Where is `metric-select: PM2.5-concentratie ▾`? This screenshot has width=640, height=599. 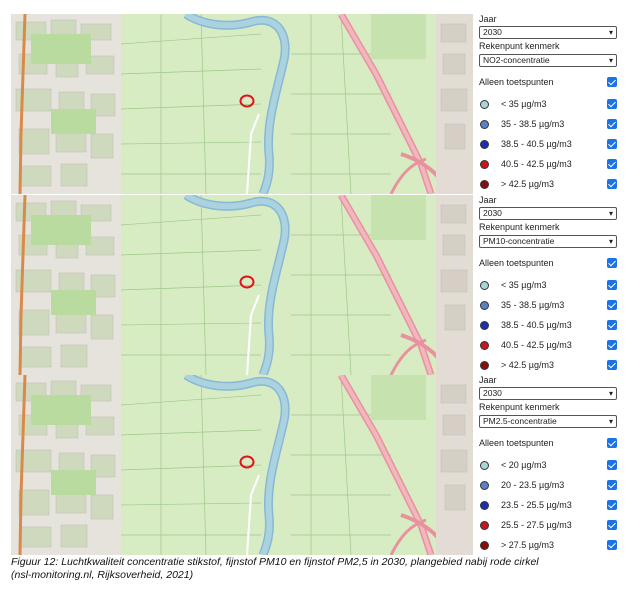 metric-select: PM2.5-concentratie ▾ is located at coordinates (548, 421).